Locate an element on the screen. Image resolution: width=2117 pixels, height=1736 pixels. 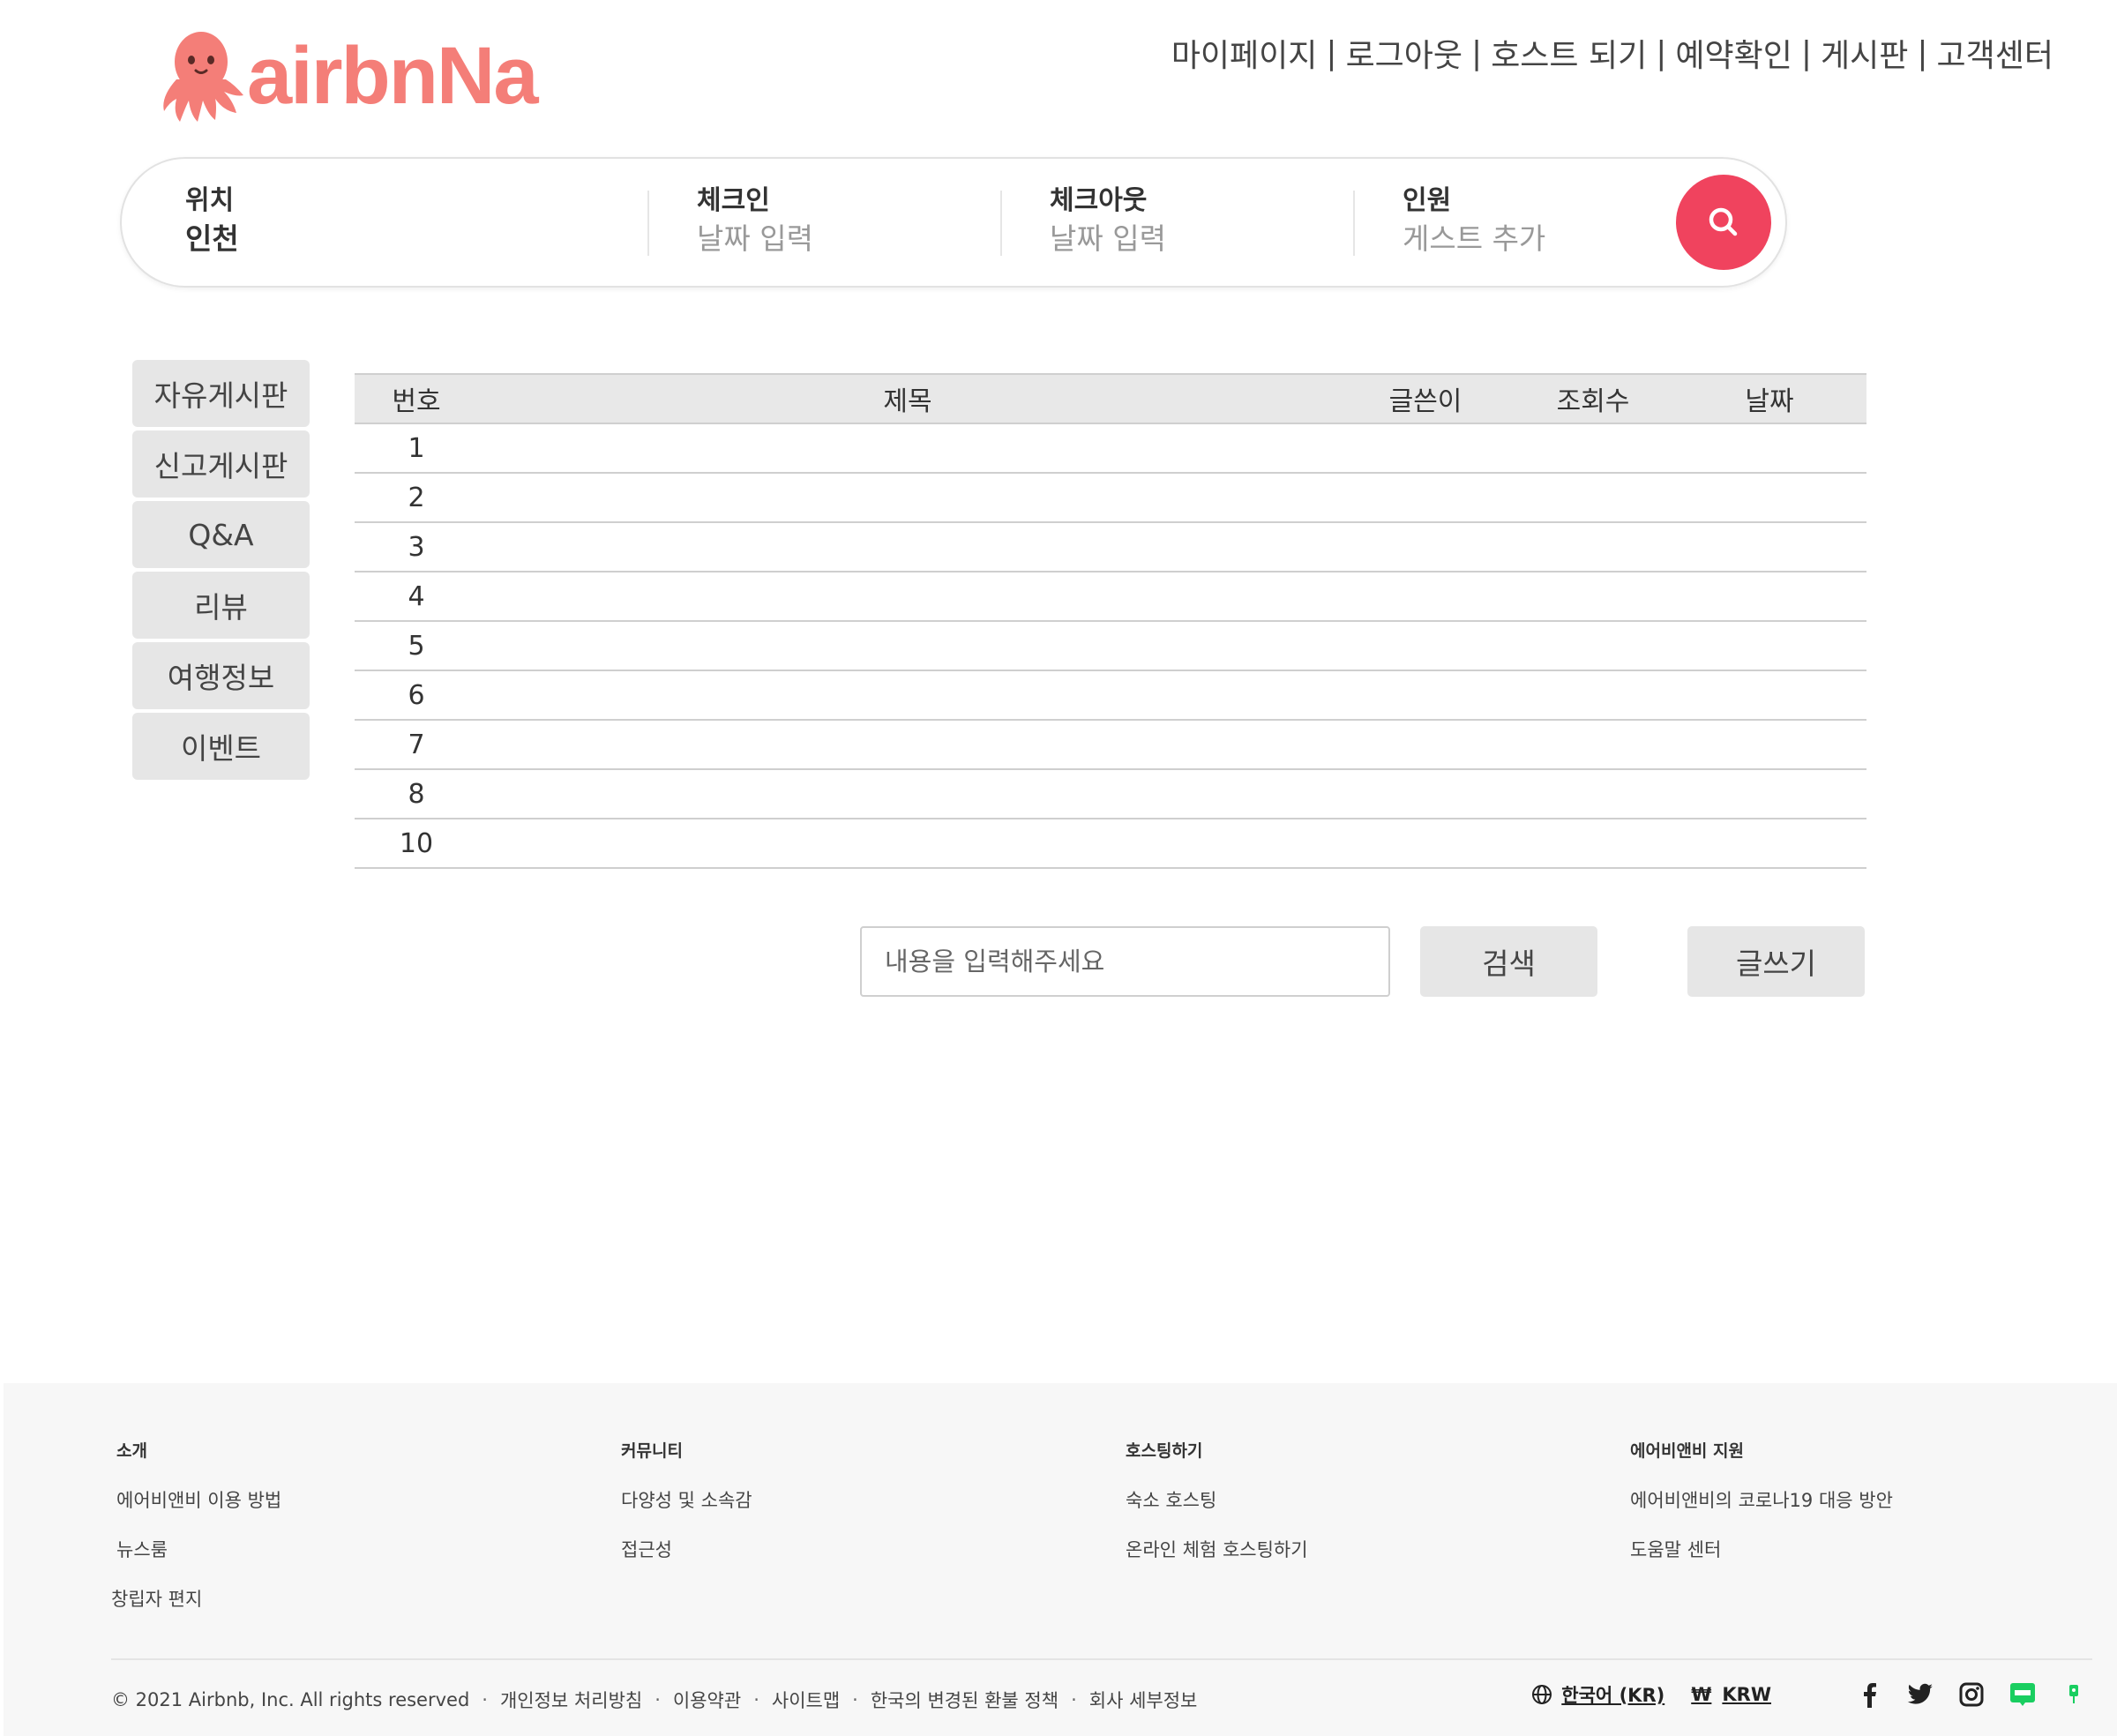
column-header-number: 번호 is located at coordinates (416, 401).